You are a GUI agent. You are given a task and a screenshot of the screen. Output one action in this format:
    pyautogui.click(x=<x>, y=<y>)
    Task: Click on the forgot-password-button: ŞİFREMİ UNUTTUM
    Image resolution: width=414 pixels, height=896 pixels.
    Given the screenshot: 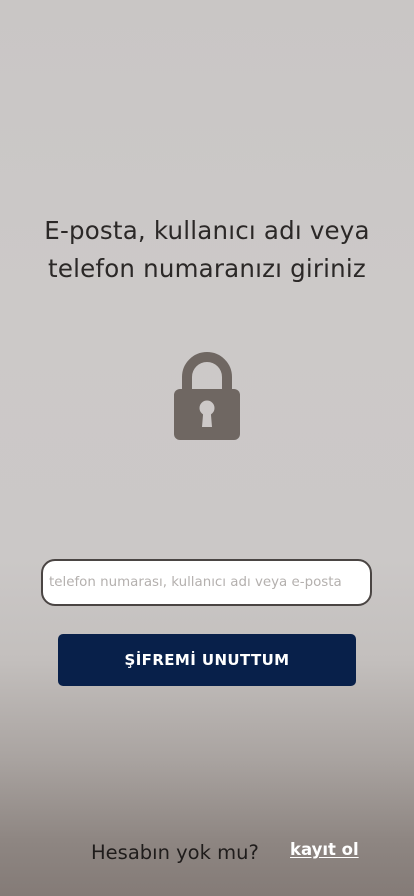 What is the action you would take?
    pyautogui.click(x=207, y=660)
    